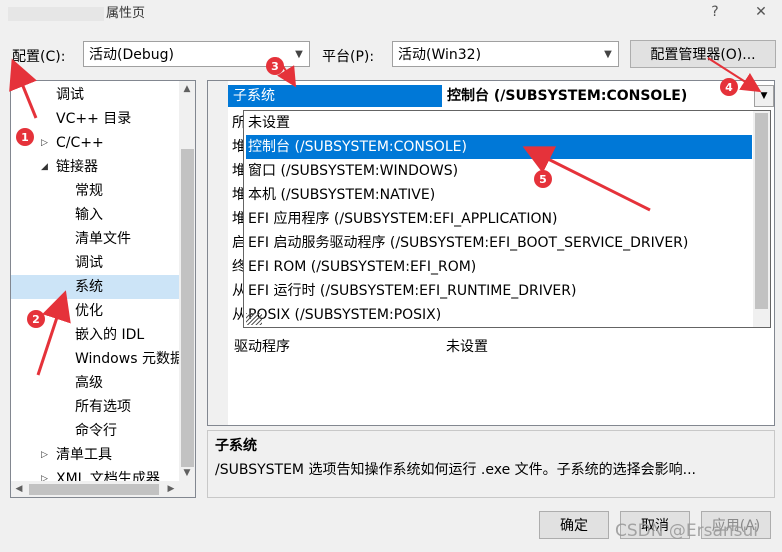 Image resolution: width=782 pixels, height=552 pixels. Describe the element at coordinates (36, 319) in the screenshot. I see `annotation-badge-2: 2` at that location.